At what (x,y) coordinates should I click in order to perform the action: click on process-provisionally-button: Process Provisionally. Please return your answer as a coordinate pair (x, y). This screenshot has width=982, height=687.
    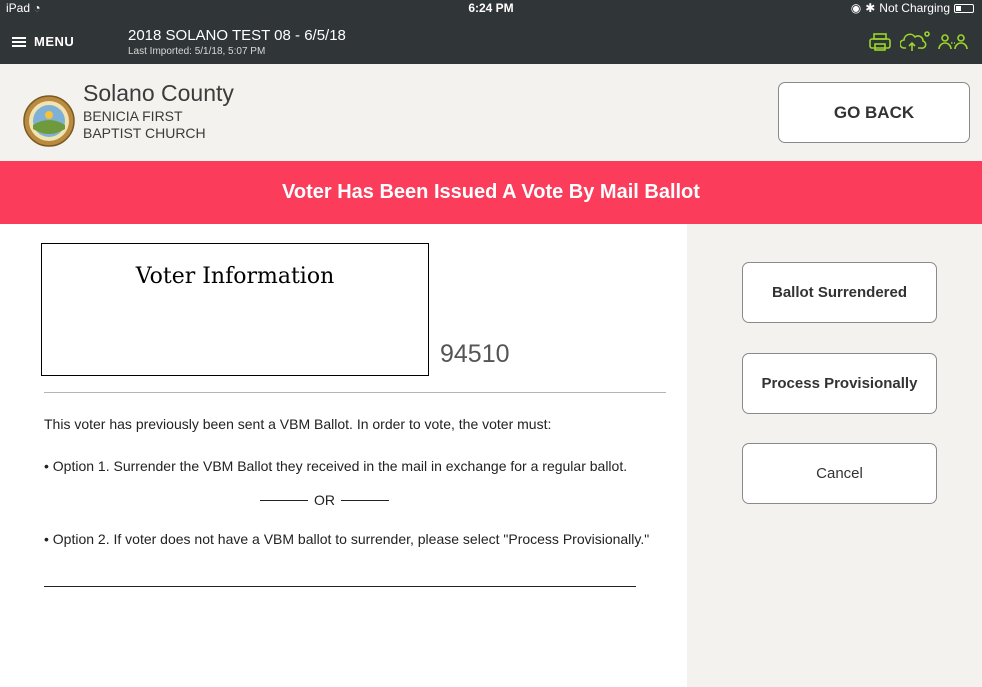
    Looking at the image, I should click on (839, 383).